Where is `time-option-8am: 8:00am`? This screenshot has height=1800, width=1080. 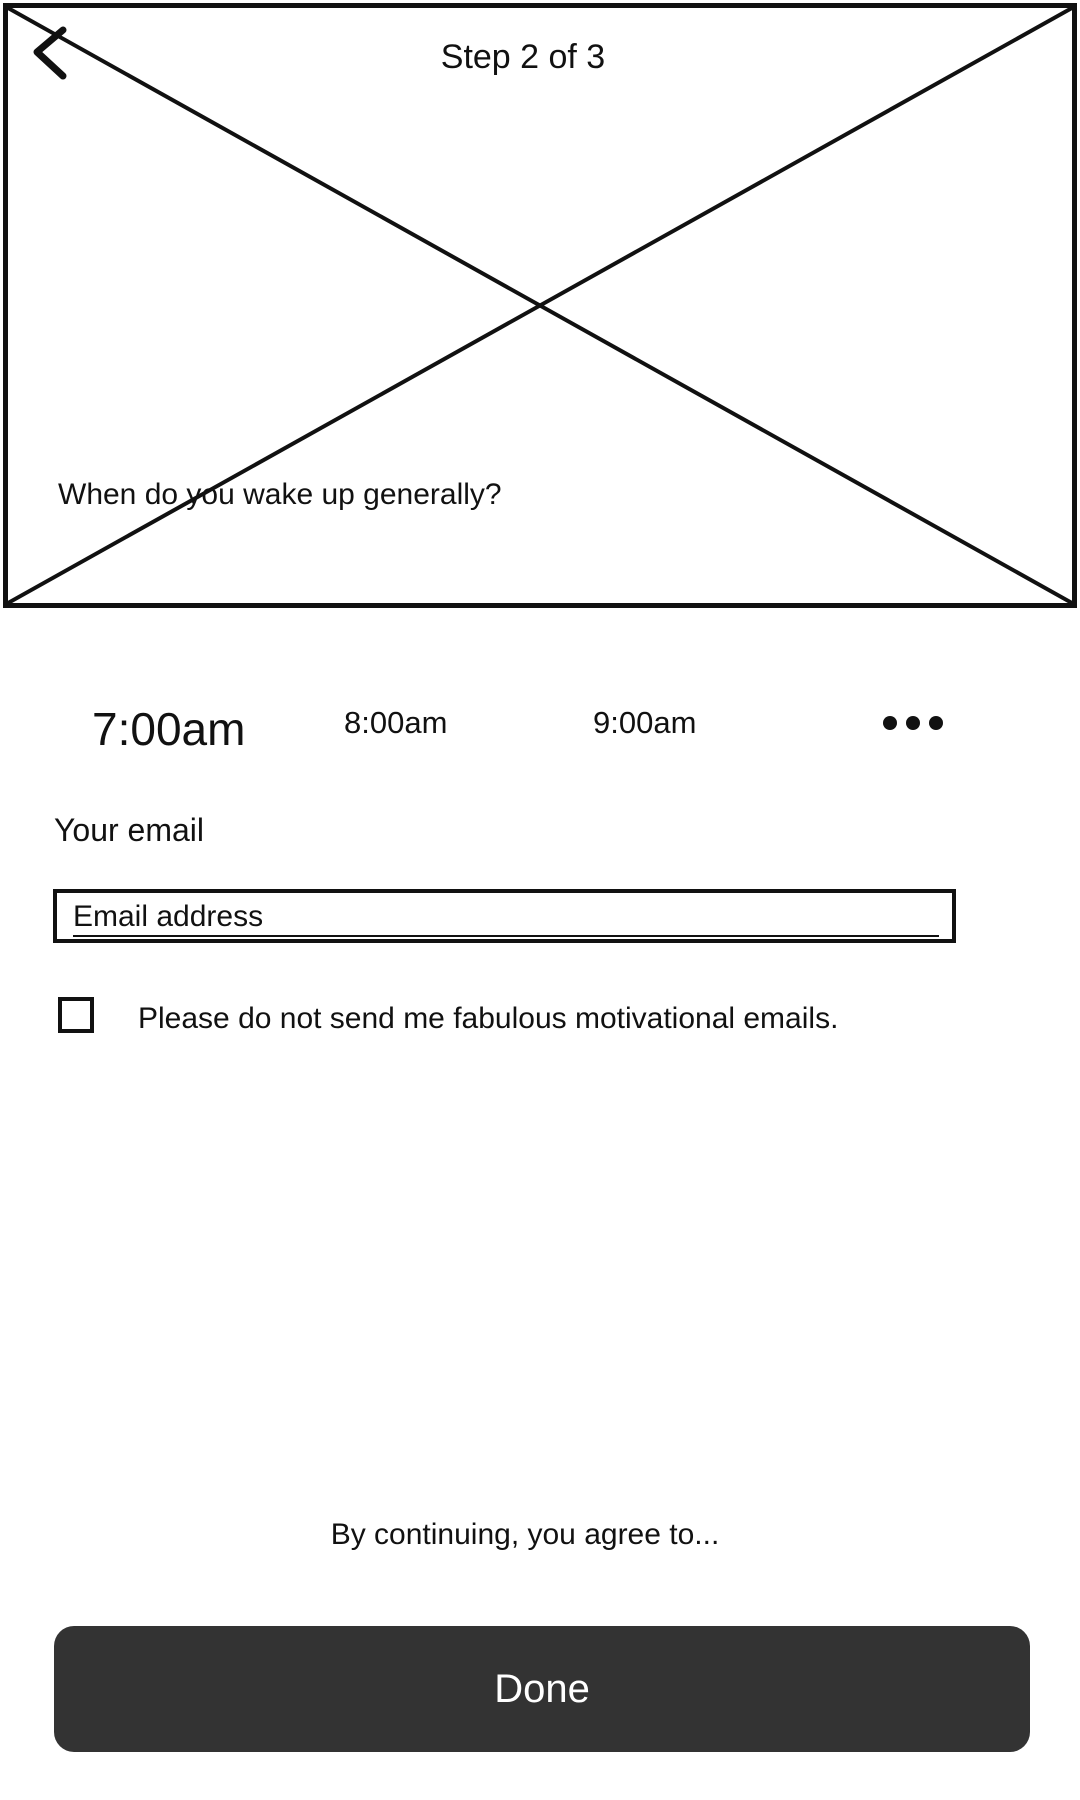
time-option-8am: 8:00am is located at coordinates (395, 723).